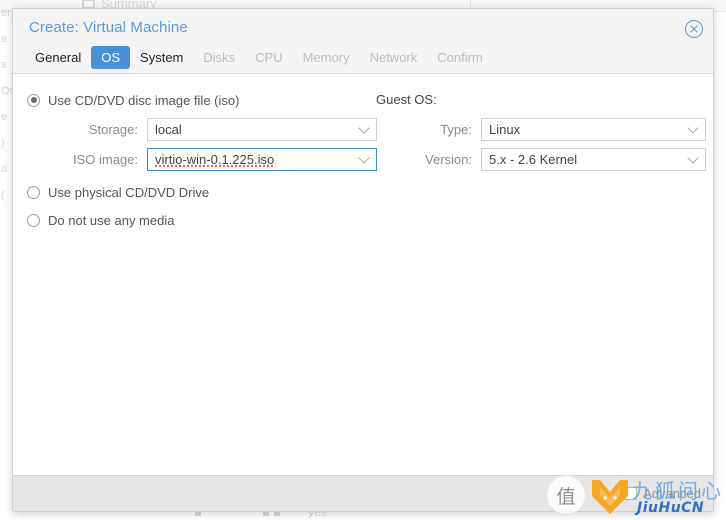 This screenshot has width=726, height=520. Describe the element at coordinates (6, 13) in the screenshot. I see `background-fragment: er)` at that location.